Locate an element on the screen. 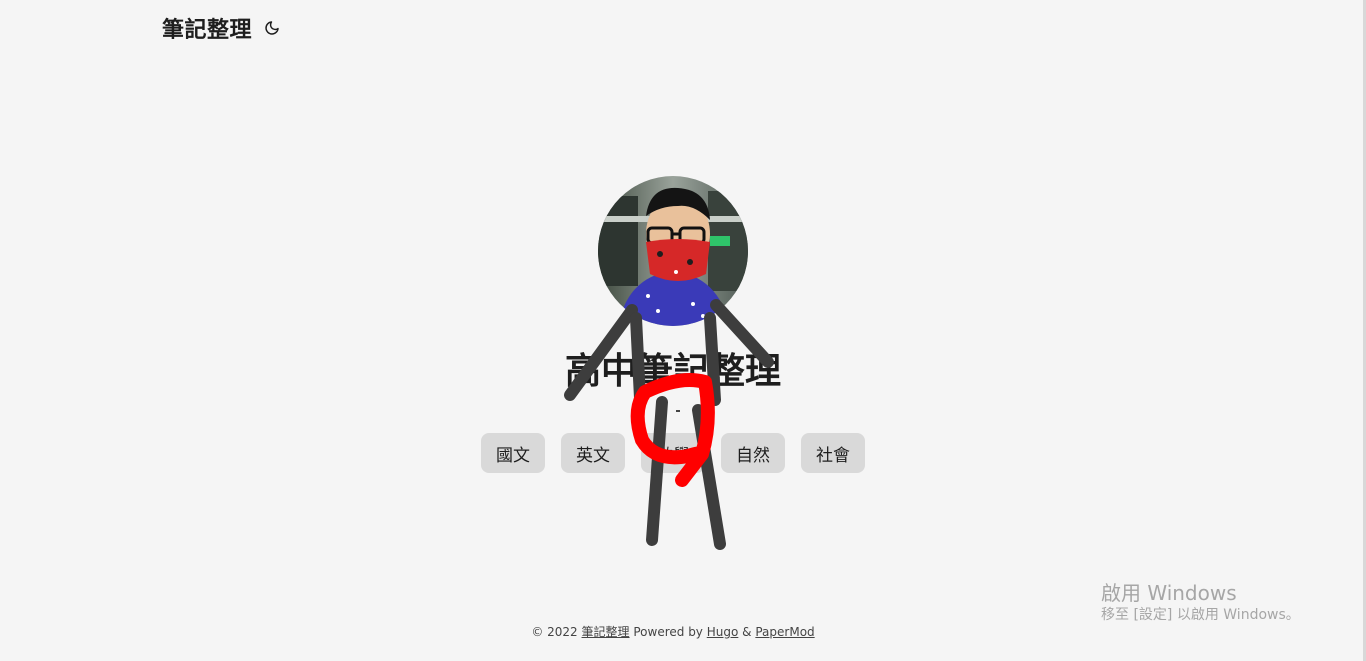 This screenshot has height=661, width=1366. subject-button-social: 社會 is located at coordinates (833, 453).